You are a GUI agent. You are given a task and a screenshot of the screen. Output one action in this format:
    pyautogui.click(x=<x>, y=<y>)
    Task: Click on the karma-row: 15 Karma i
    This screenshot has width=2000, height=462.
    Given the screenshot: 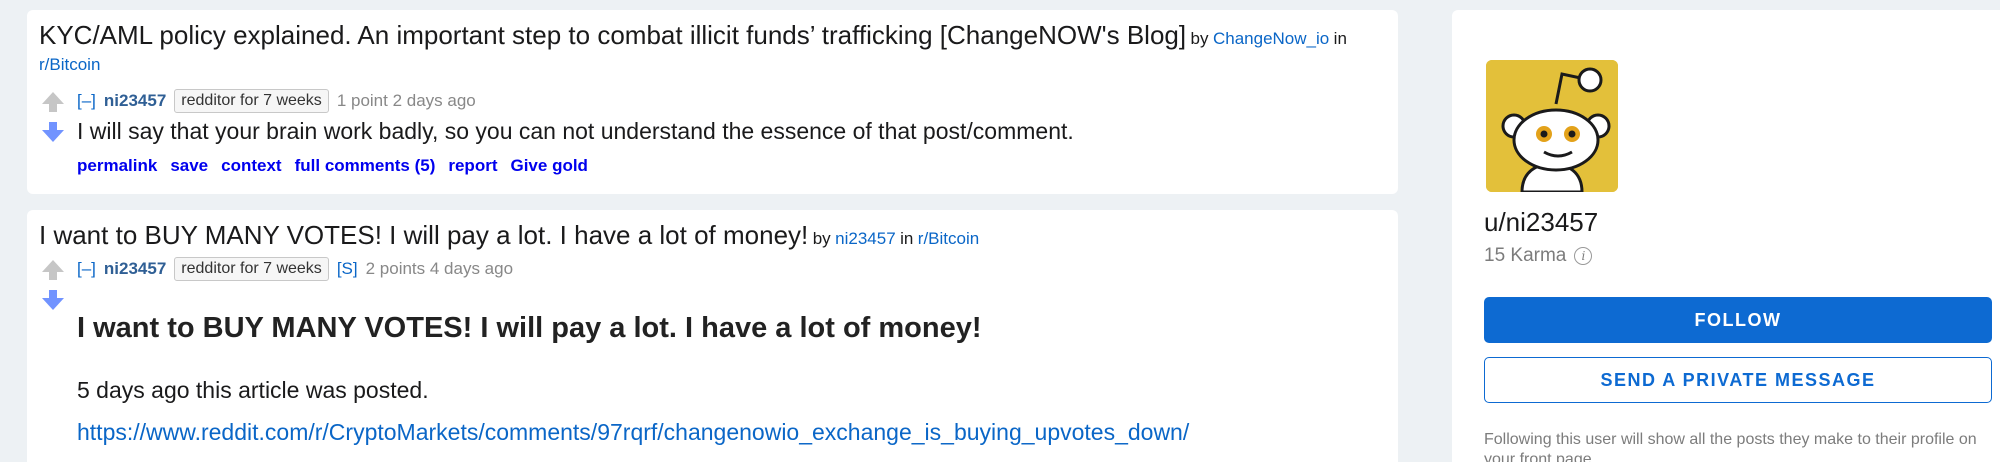 What is the action you would take?
    pyautogui.click(x=1538, y=256)
    